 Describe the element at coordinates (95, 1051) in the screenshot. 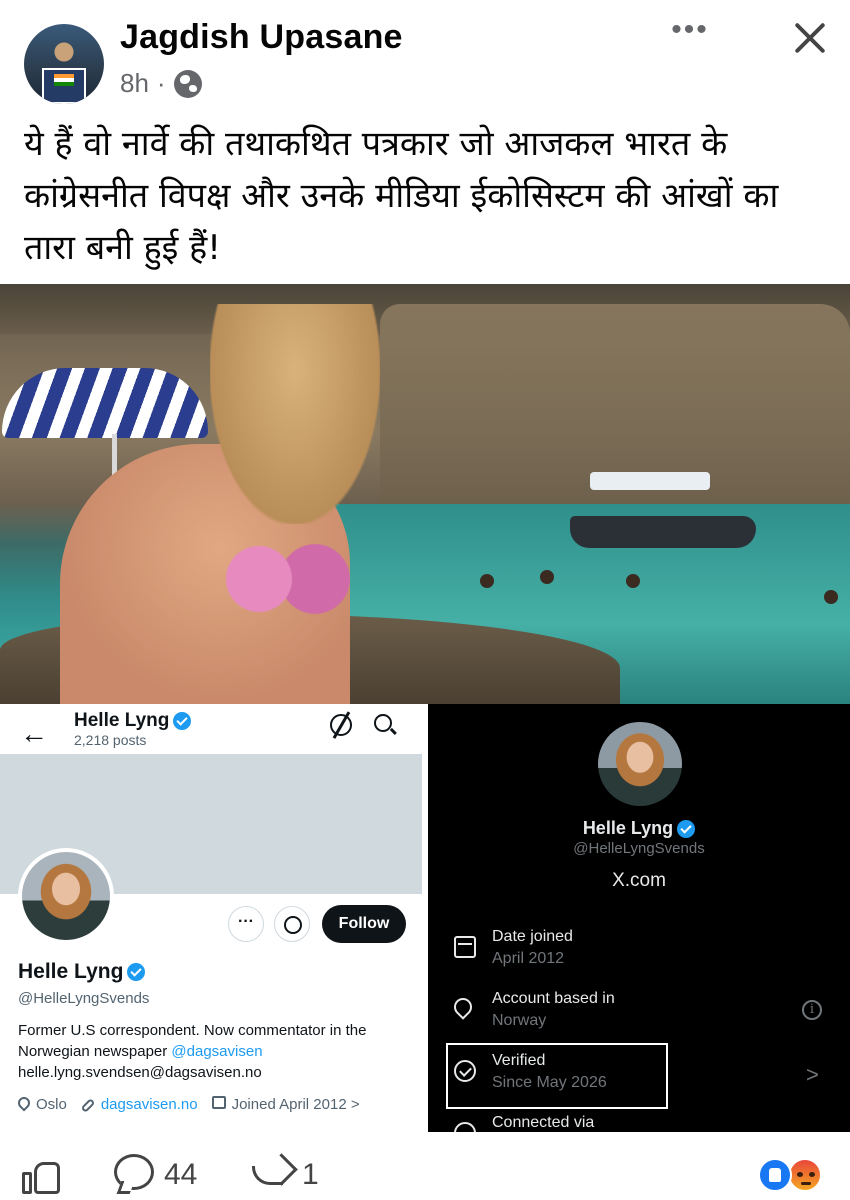

I see `bio-line-2-text: Norwegian newspaper` at that location.